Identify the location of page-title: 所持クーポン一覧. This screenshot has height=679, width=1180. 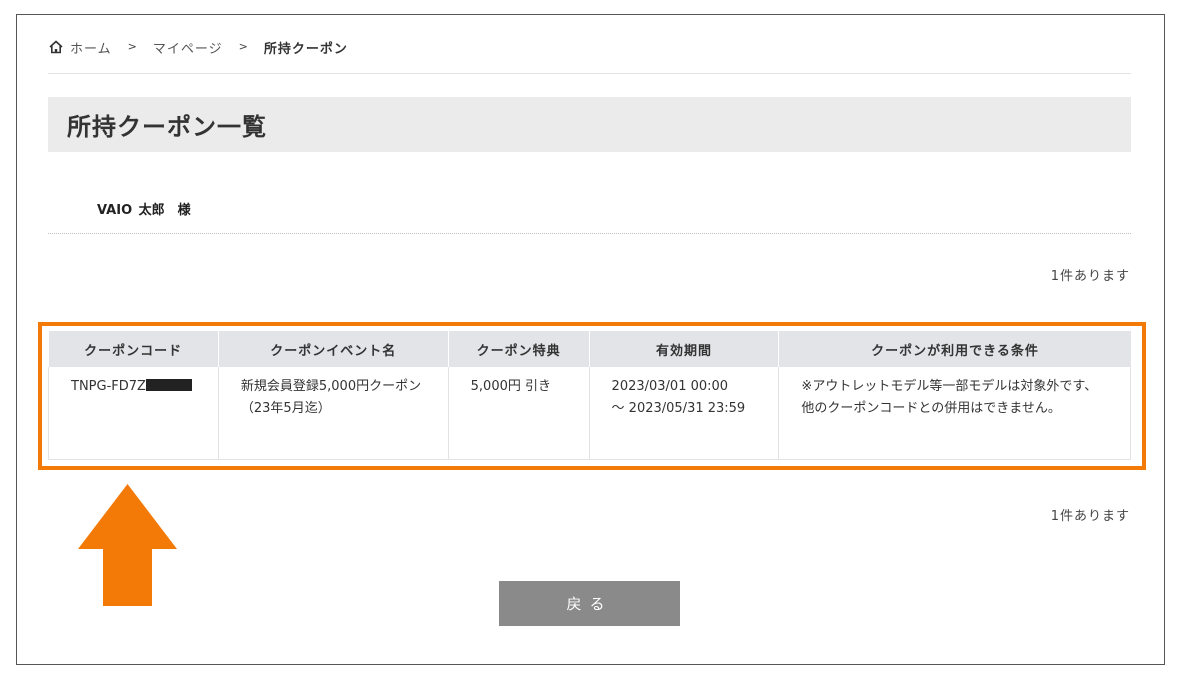
(167, 127).